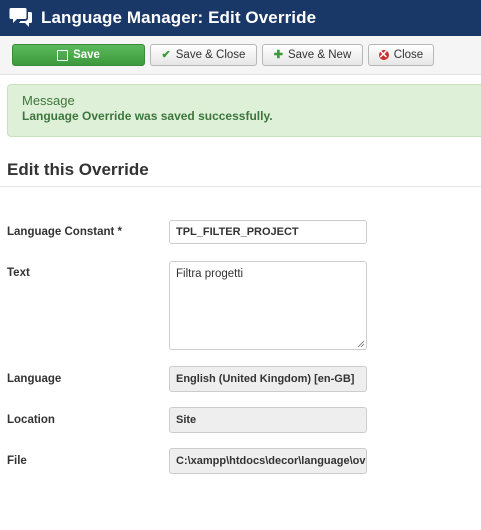 This screenshot has height=530, width=481. I want to click on save-button: Save, so click(78, 55).